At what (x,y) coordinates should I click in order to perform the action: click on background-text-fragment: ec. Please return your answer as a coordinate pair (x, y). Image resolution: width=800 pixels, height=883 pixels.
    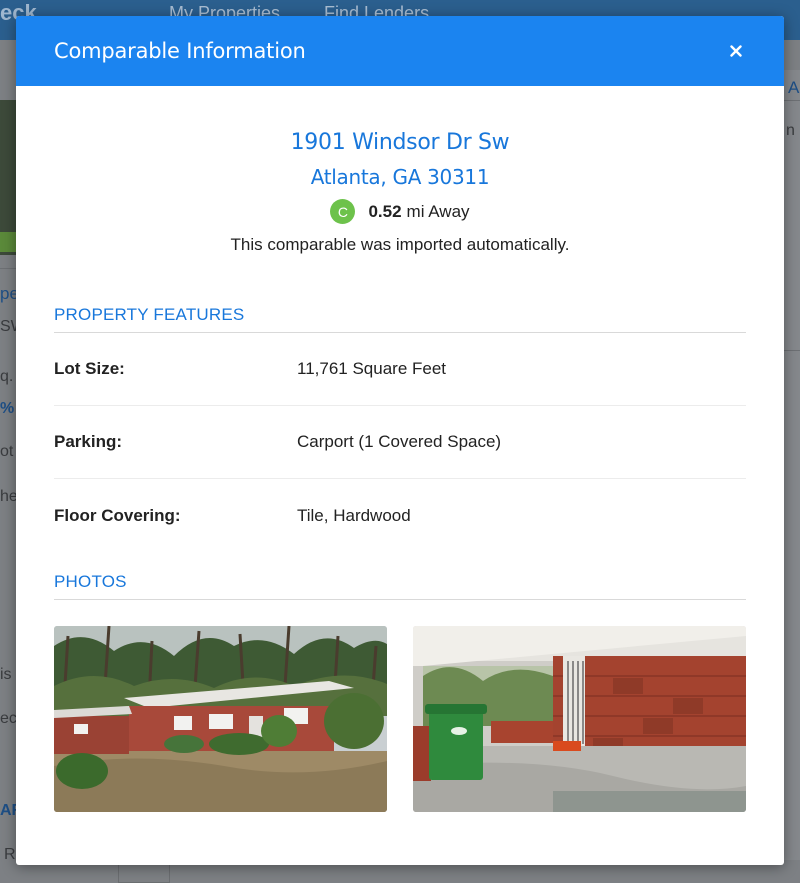
    Looking at the image, I should click on (8, 718).